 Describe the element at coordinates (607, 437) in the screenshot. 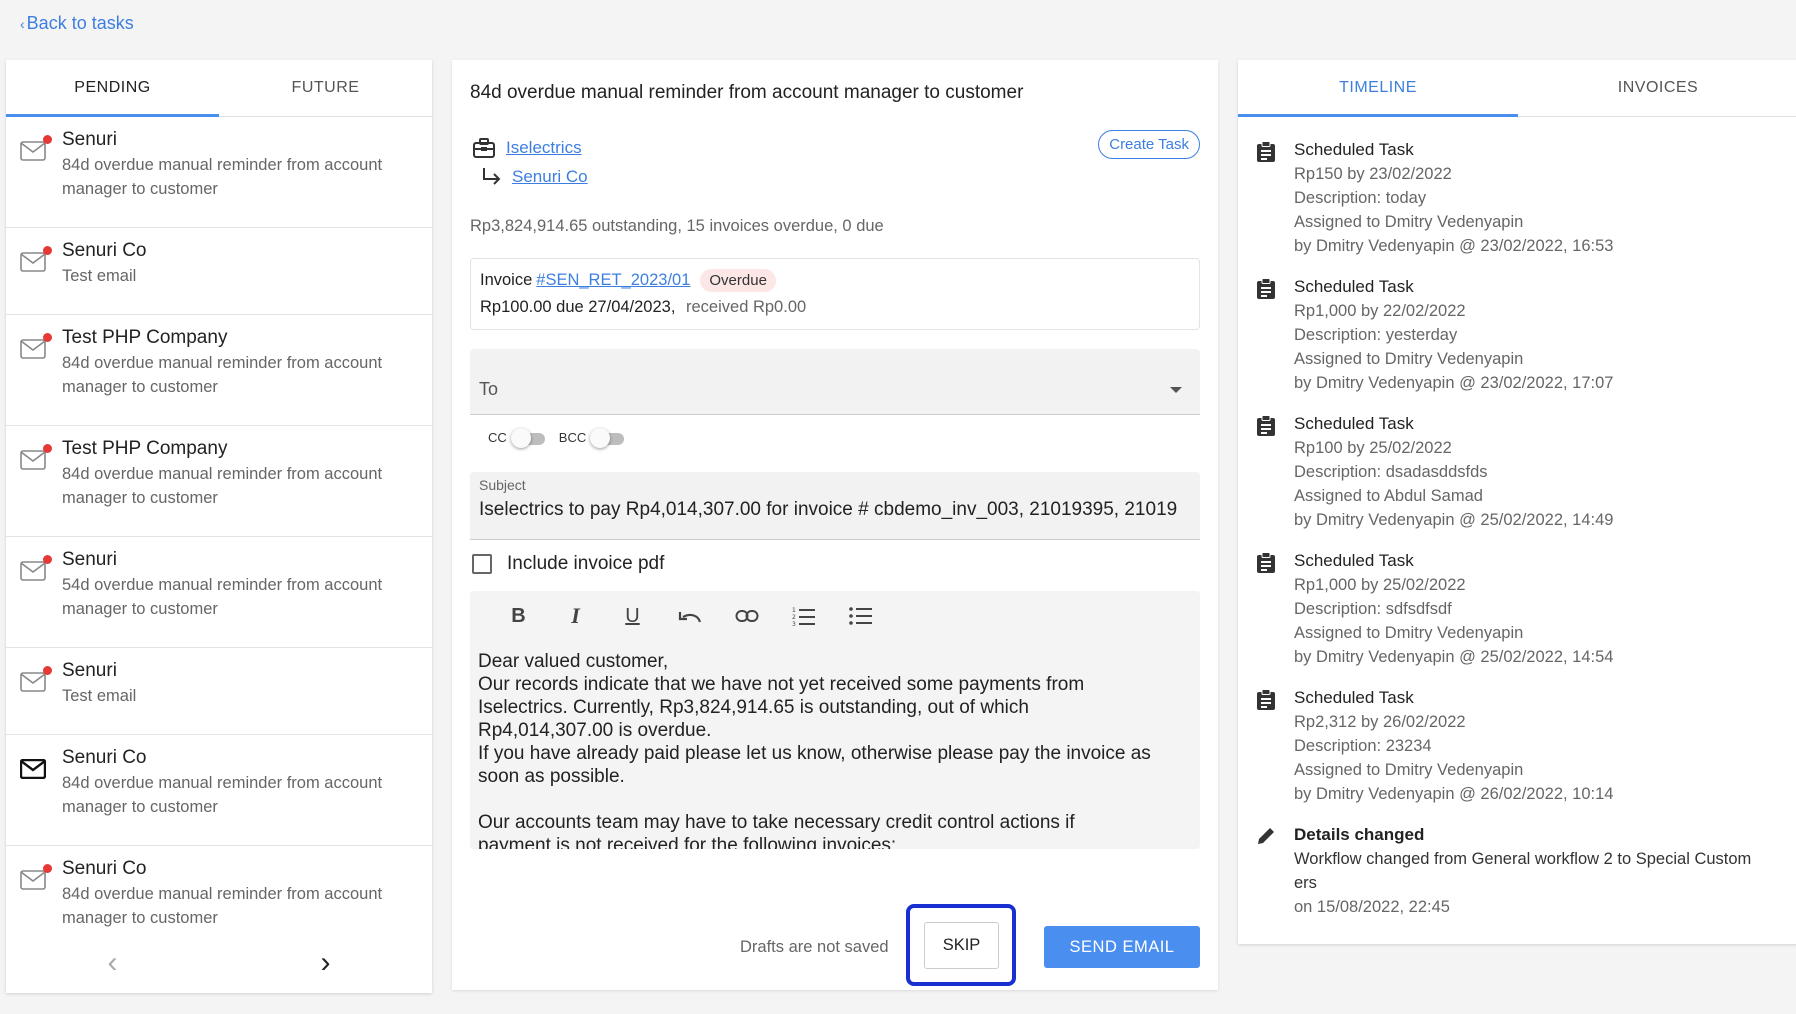

I see `bcc-switch` at that location.